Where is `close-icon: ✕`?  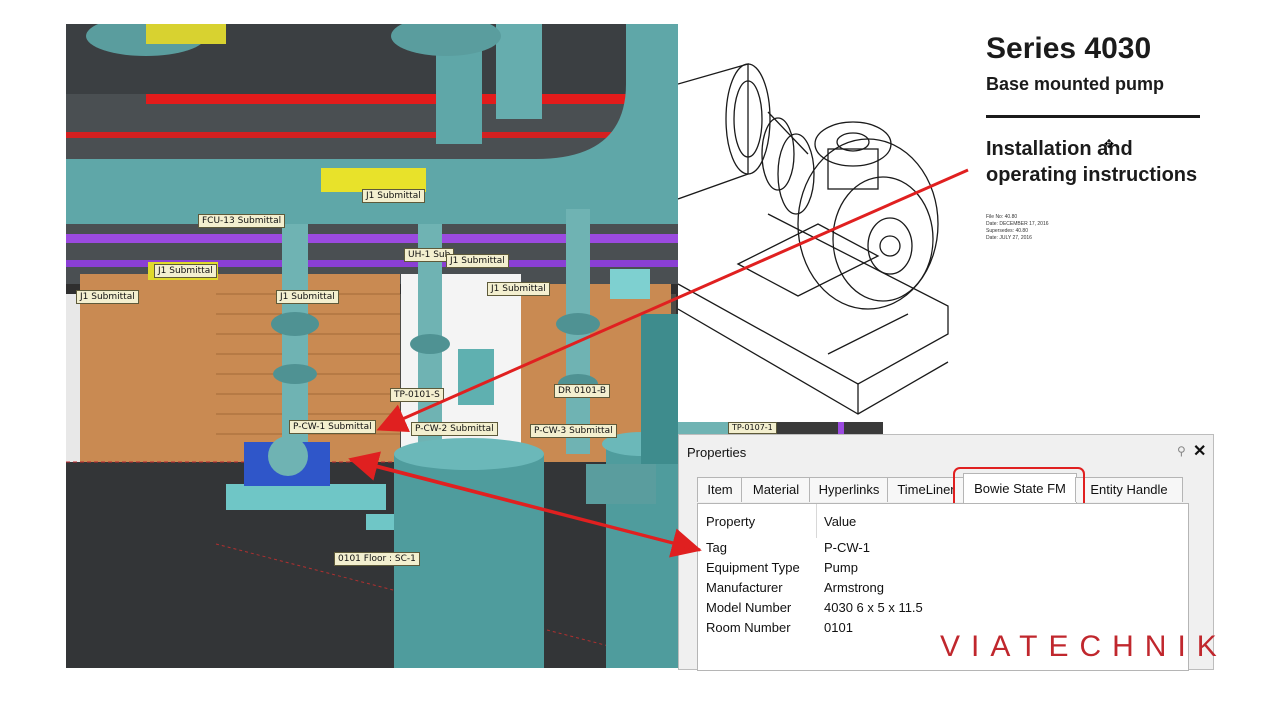
close-icon: ✕ is located at coordinates (1199, 451).